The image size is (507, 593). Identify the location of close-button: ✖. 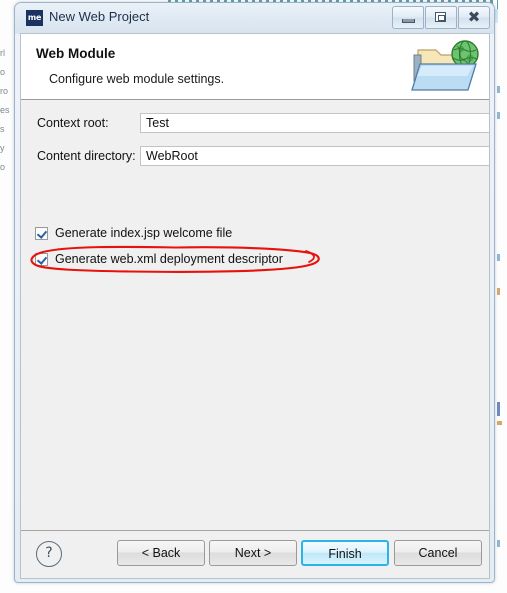
(474, 17).